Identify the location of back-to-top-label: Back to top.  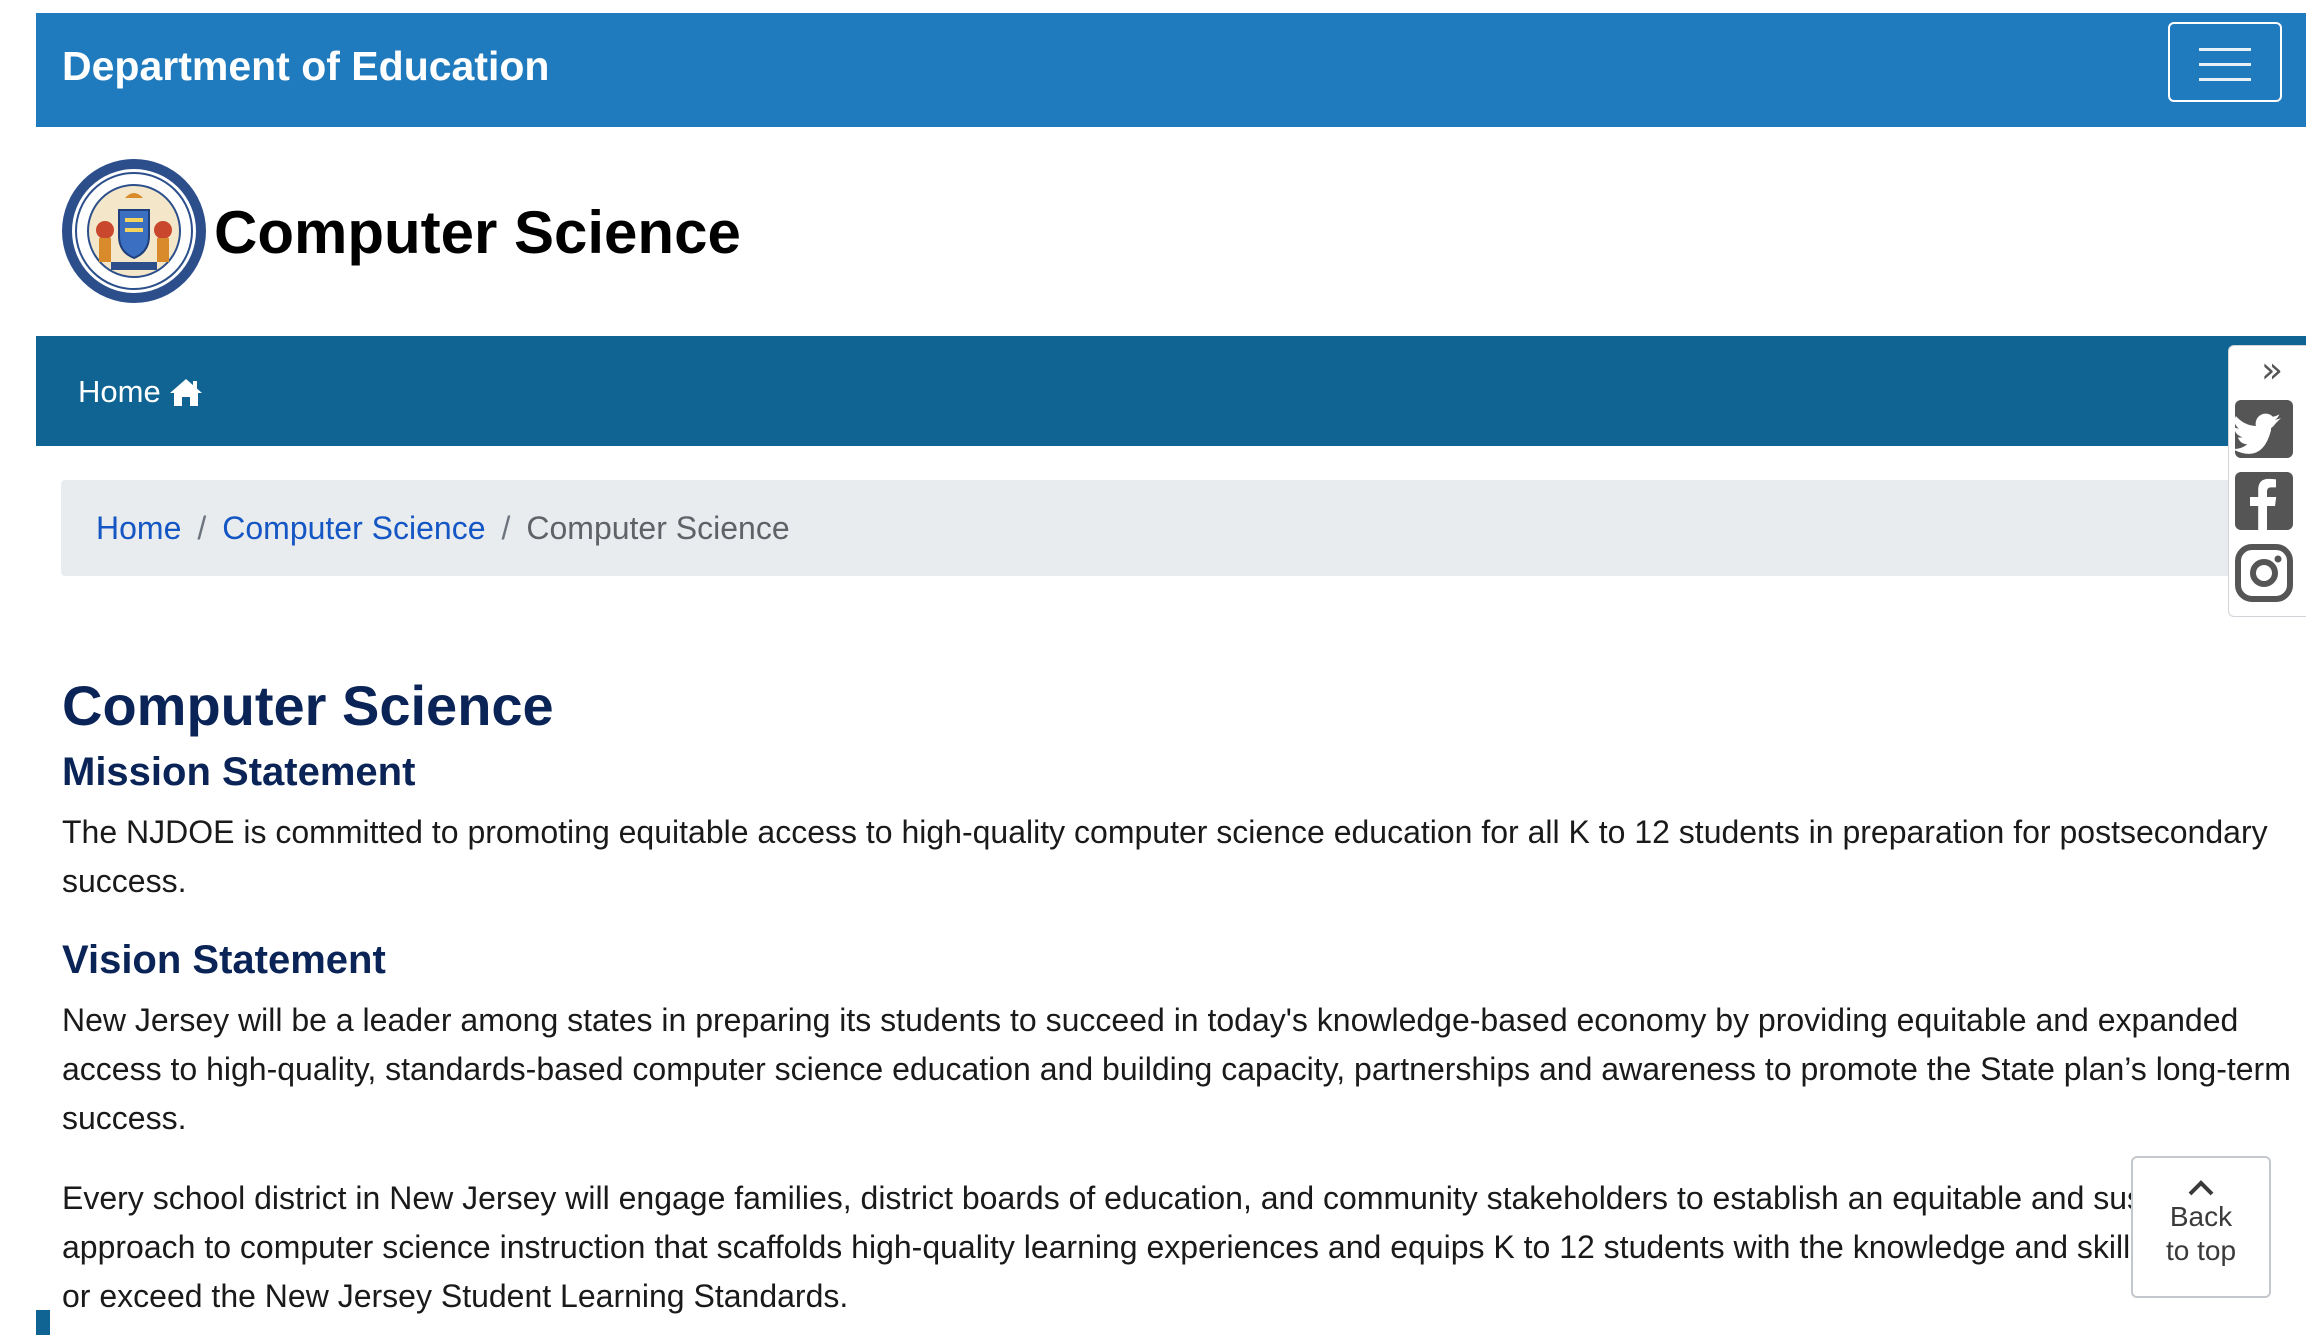
(2201, 1233).